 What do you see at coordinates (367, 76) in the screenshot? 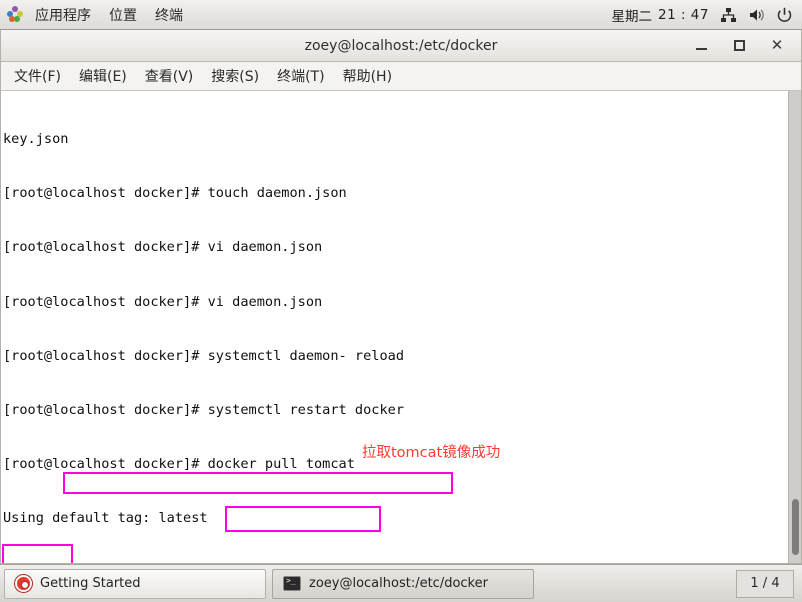
I see `menu-help: 帮助(H)` at bounding box center [367, 76].